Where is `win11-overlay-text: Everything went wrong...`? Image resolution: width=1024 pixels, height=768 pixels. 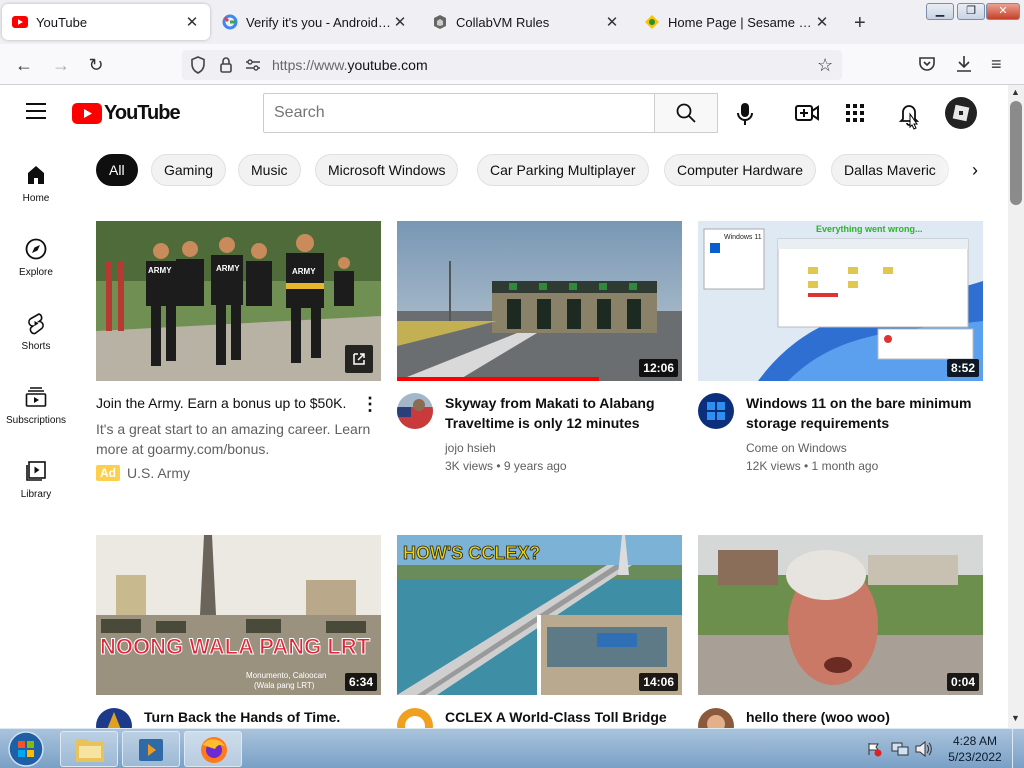
win11-overlay-text: Everything went wrong... is located at coordinates (869, 229).